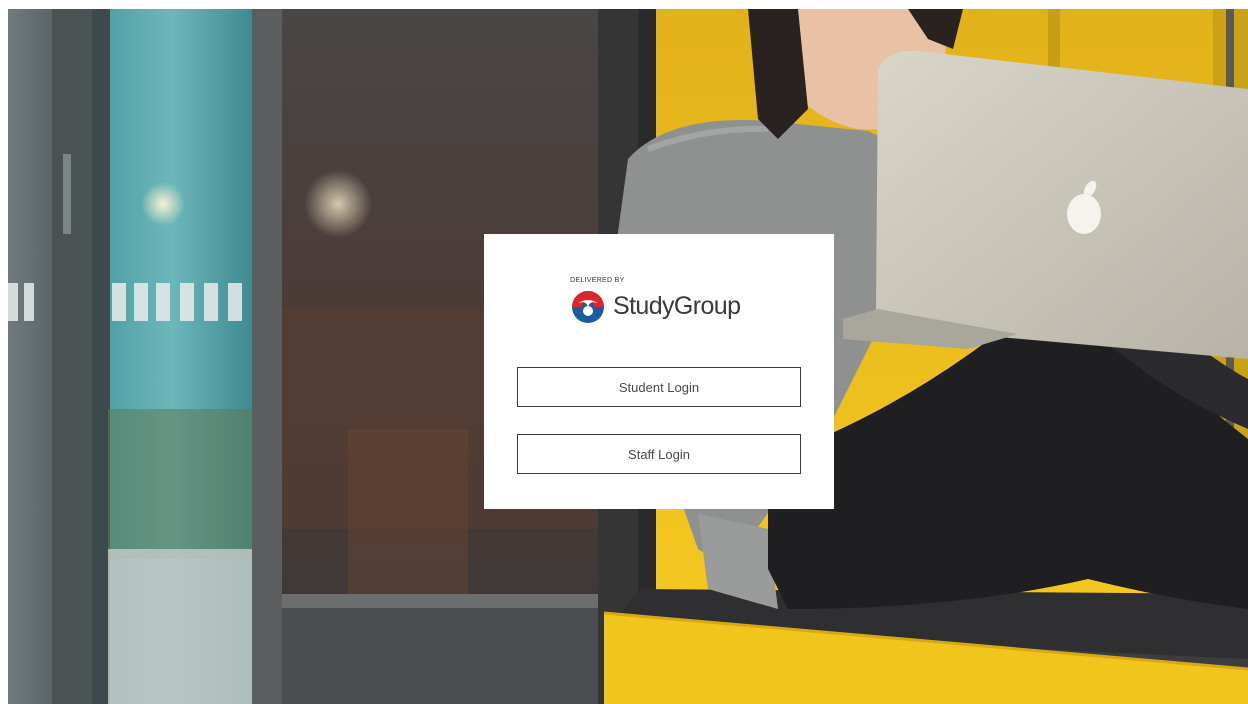 The height and width of the screenshot is (704, 1248). I want to click on studygroup-brand: DELIVERED BY StudyGroup, so click(665, 302).